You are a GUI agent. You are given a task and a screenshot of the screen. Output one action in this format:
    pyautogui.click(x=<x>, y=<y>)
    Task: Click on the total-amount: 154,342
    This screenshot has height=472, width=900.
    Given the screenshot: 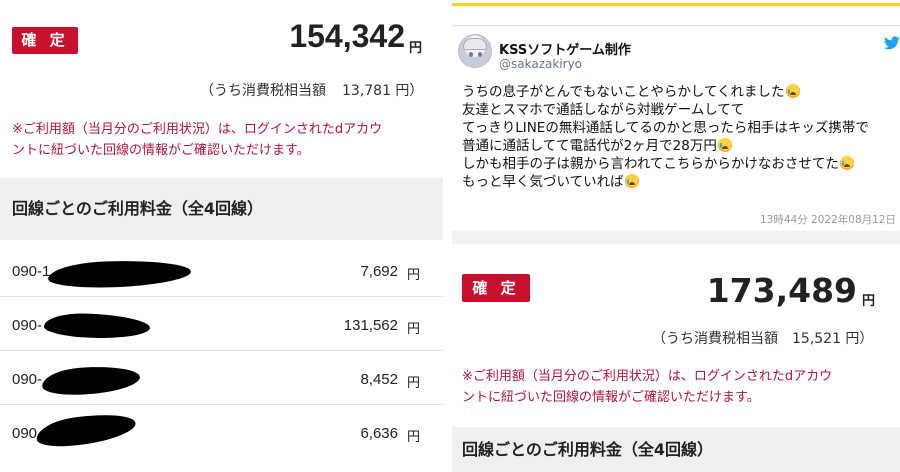 What is the action you would take?
    pyautogui.click(x=347, y=36)
    